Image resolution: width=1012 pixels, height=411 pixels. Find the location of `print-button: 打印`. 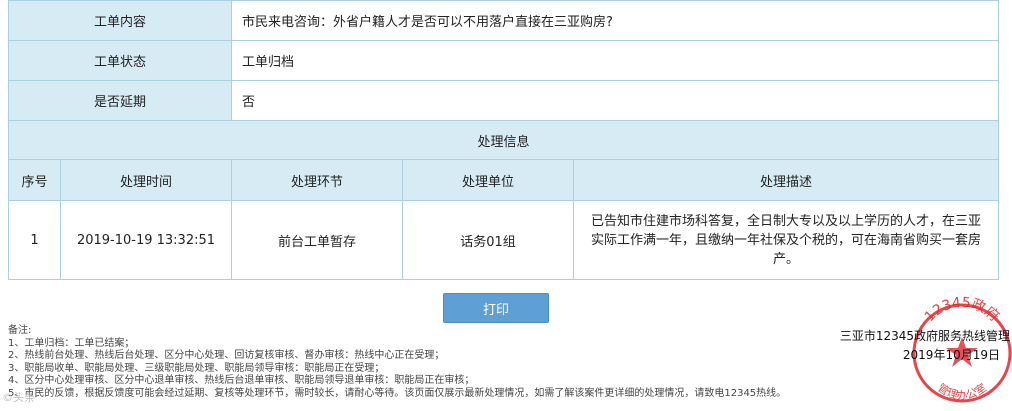

print-button: 打印 is located at coordinates (496, 308).